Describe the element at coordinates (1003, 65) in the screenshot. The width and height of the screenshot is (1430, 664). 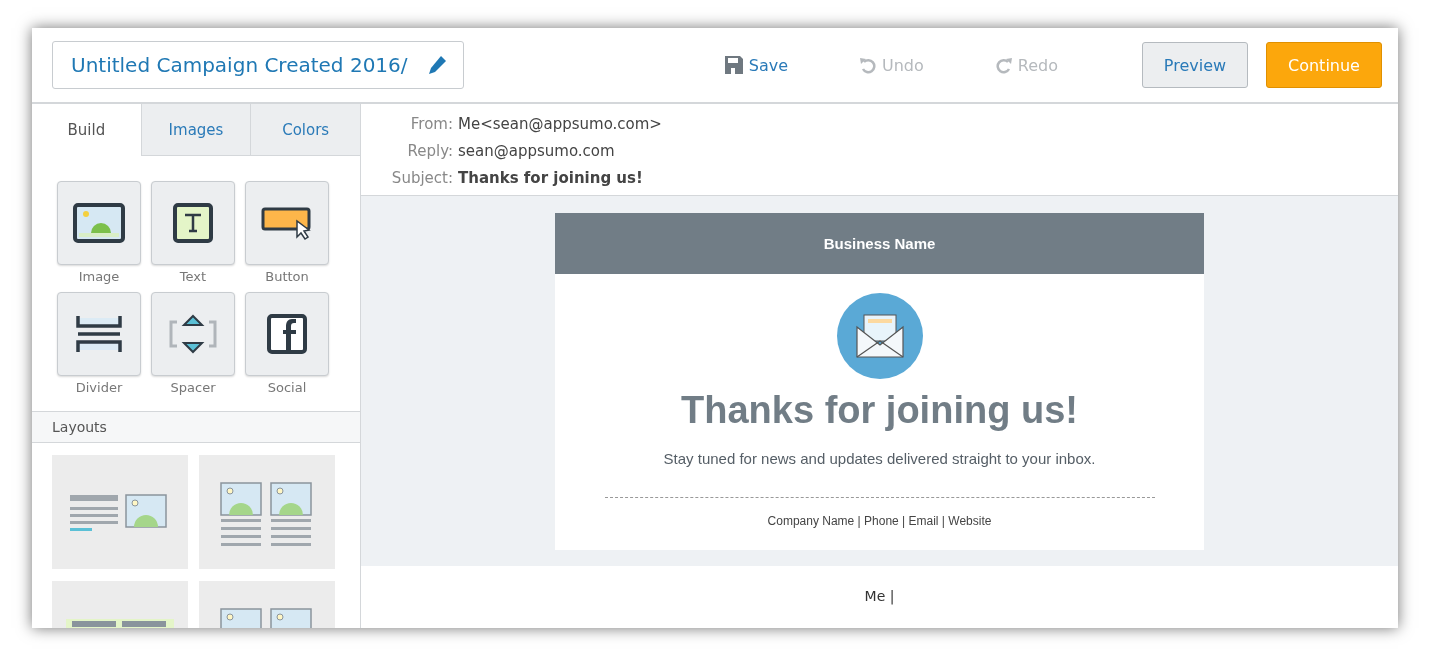
I see `redo-icon` at that location.